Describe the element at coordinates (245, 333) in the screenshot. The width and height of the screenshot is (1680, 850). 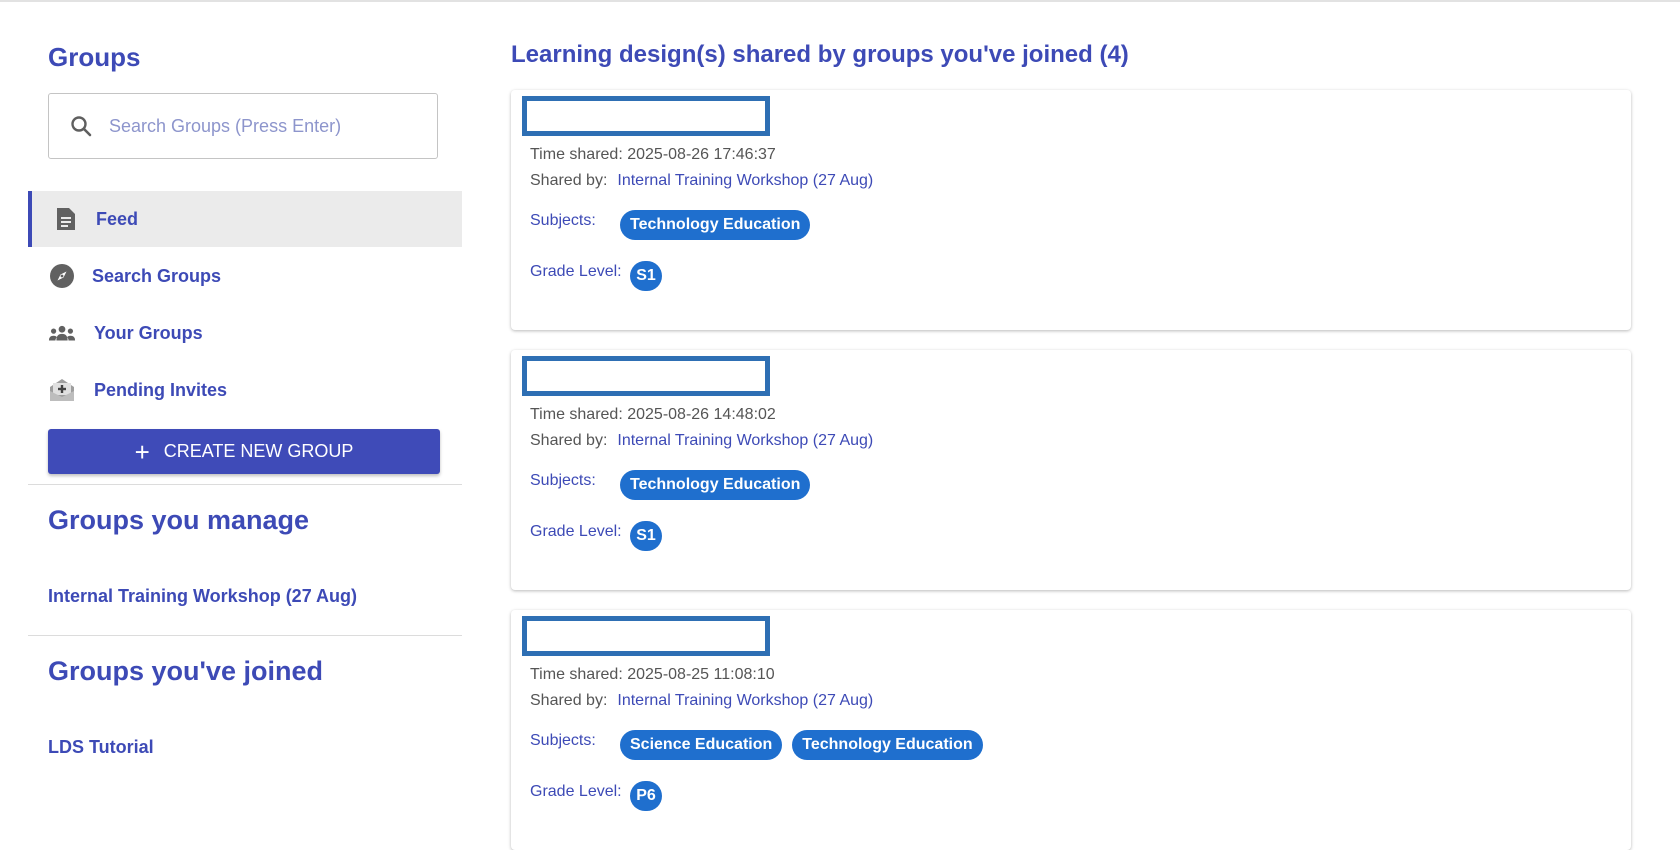
I see `nav-item-your-groups: Your Groups` at that location.